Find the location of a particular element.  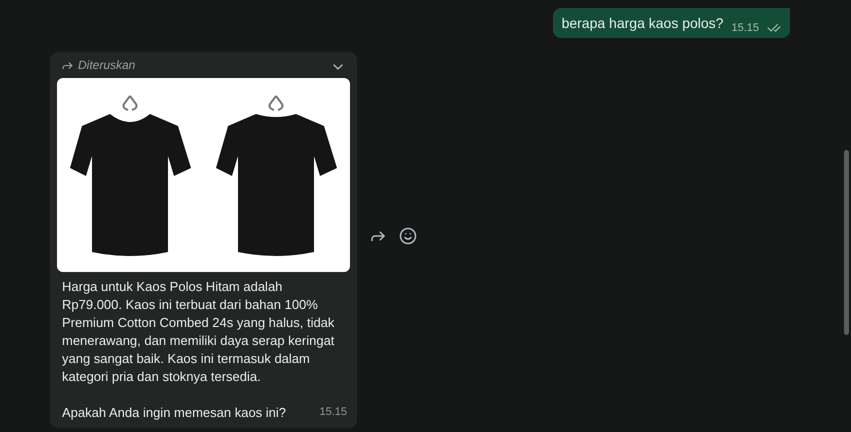

message-text: berapa harga kaos polos? is located at coordinates (643, 23).